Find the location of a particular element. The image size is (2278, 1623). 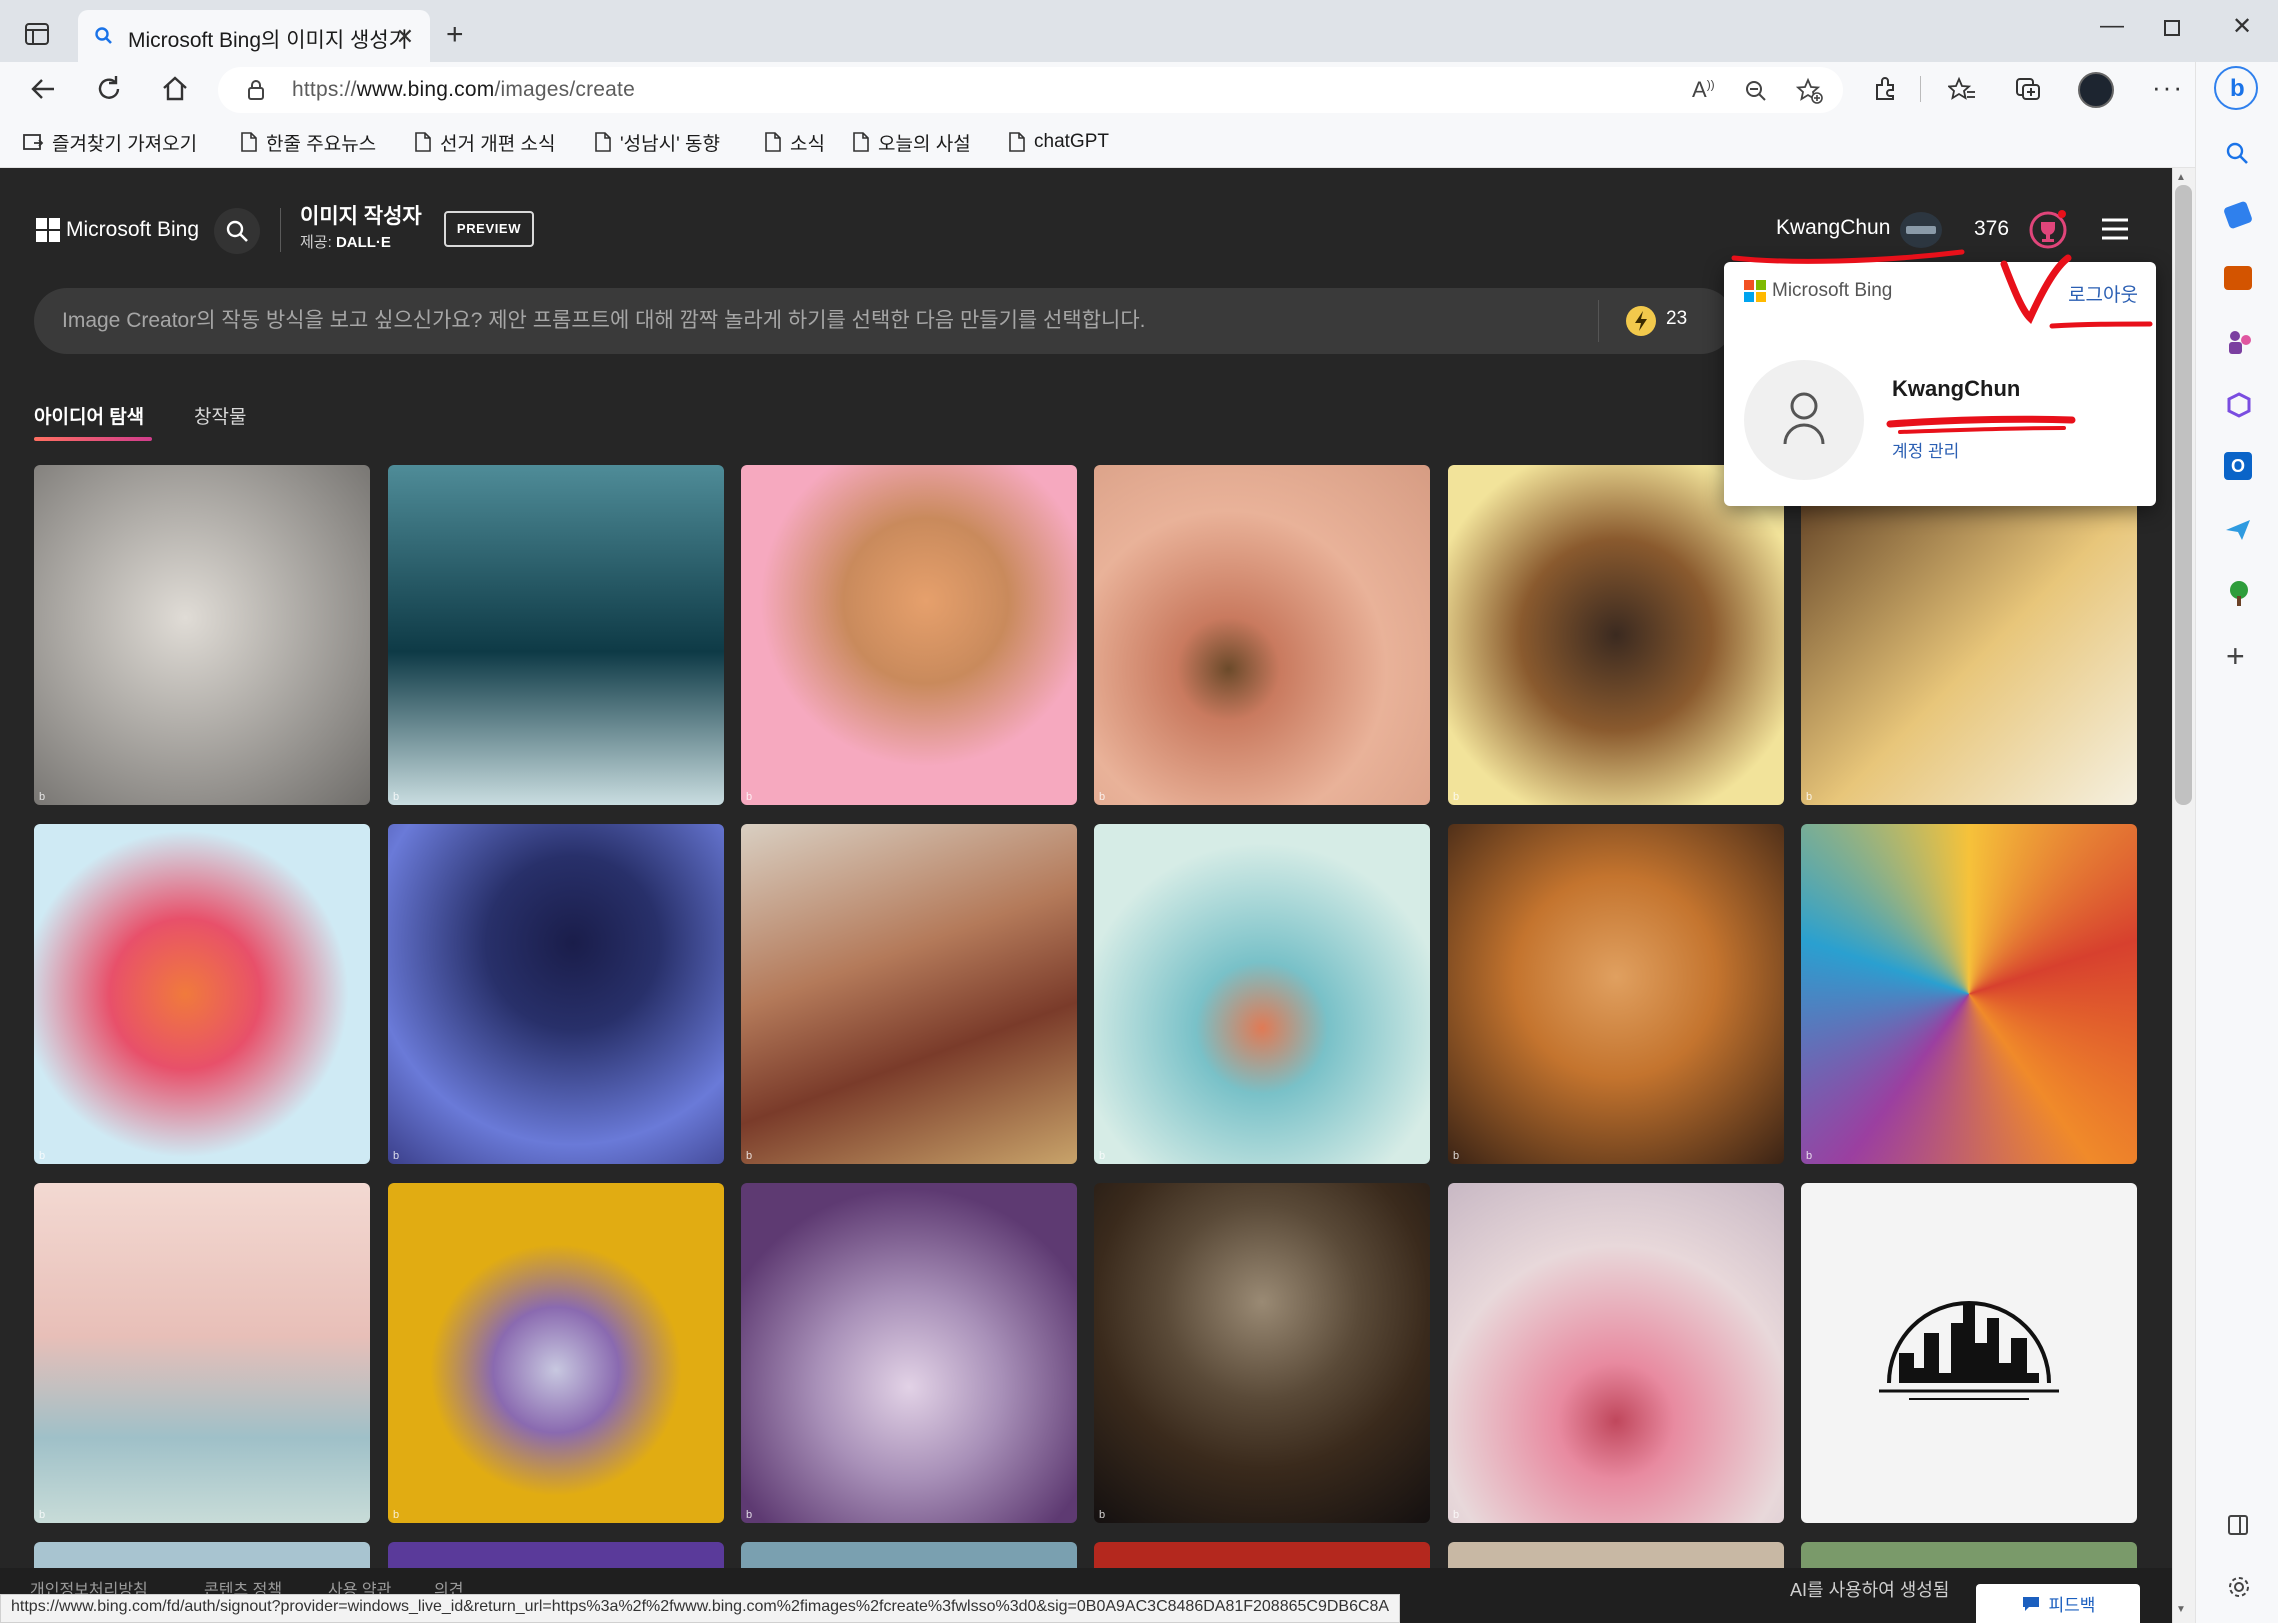

favorite-label: 오늘의 사설 is located at coordinates (924, 144).